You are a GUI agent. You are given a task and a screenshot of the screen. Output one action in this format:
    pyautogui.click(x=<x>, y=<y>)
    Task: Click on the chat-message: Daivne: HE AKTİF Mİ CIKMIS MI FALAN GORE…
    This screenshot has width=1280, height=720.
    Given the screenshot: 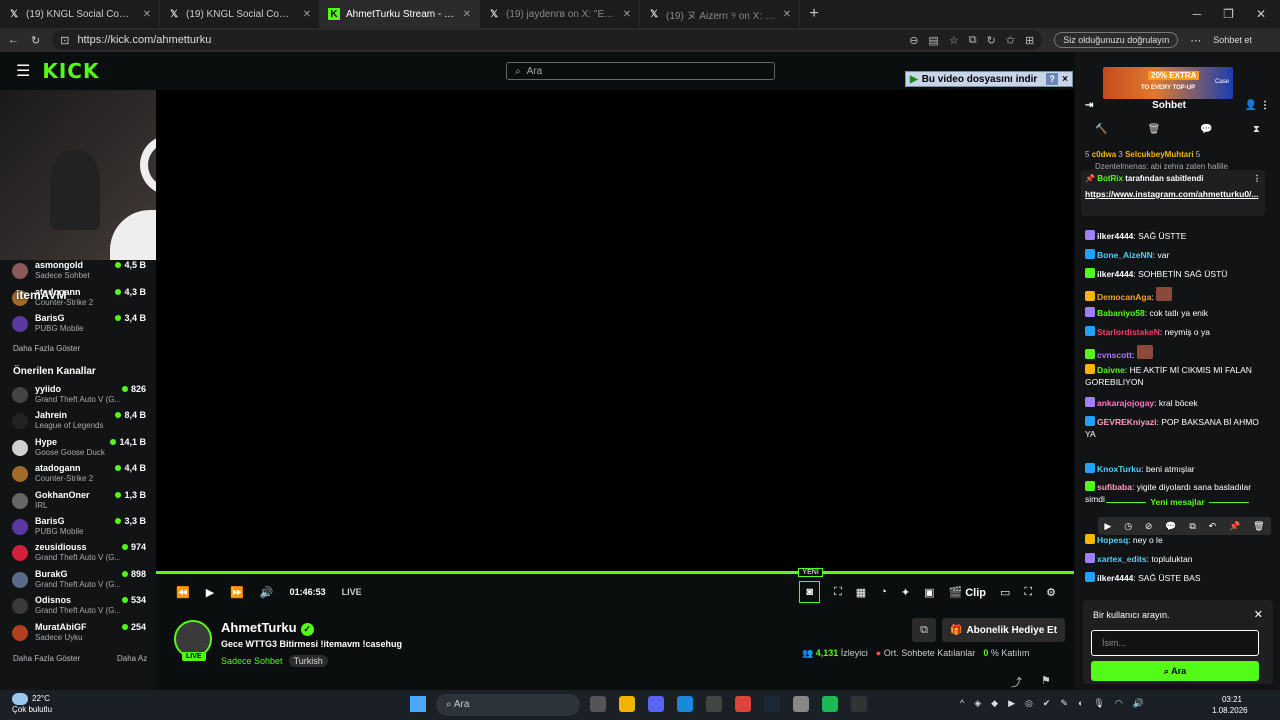 What is the action you would take?
    pyautogui.click(x=1177, y=376)
    